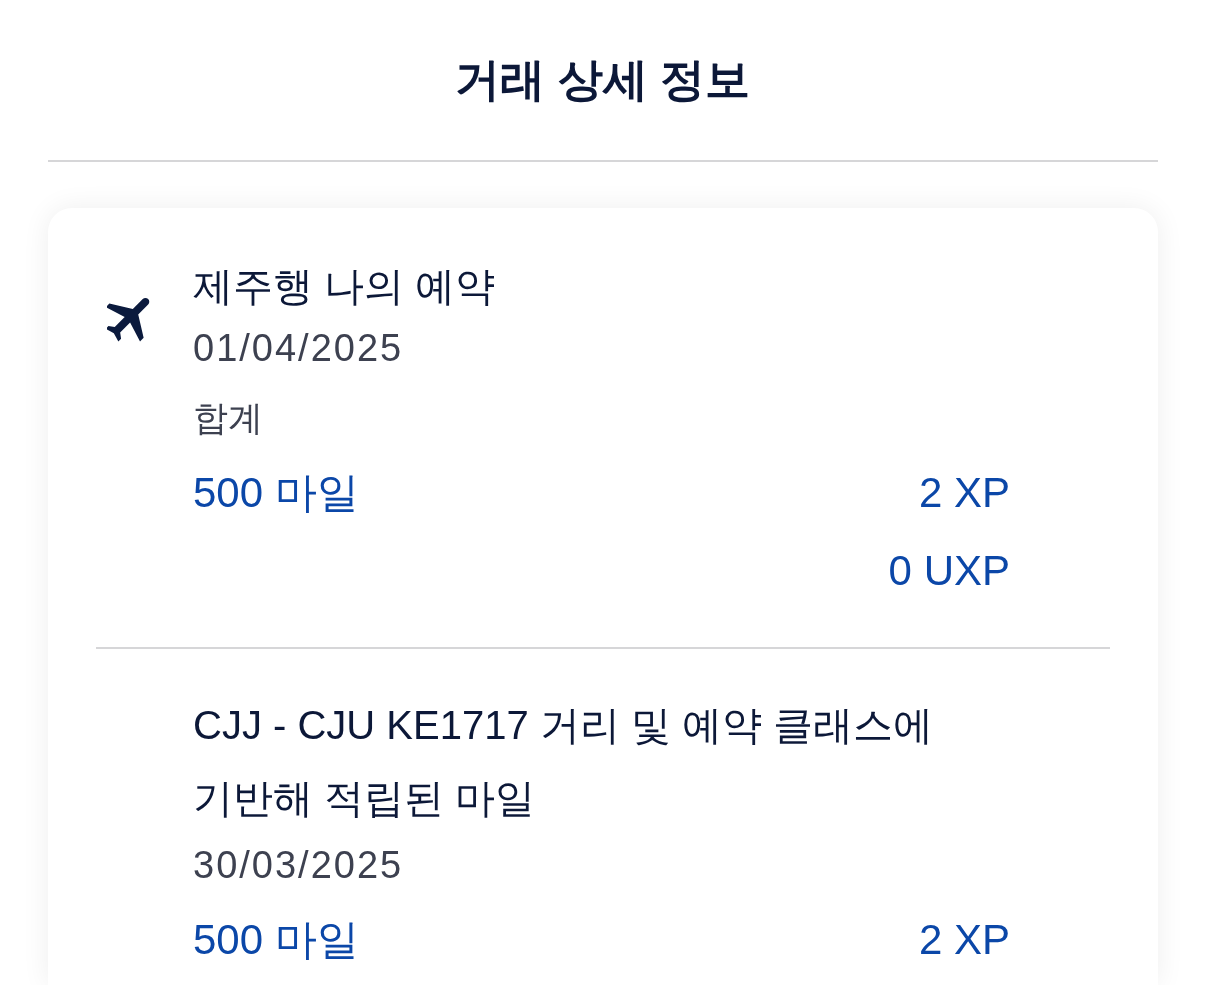 The height and width of the screenshot is (985, 1206). What do you see at coordinates (298, 348) in the screenshot?
I see `transaction-date: 01/04/2025` at bounding box center [298, 348].